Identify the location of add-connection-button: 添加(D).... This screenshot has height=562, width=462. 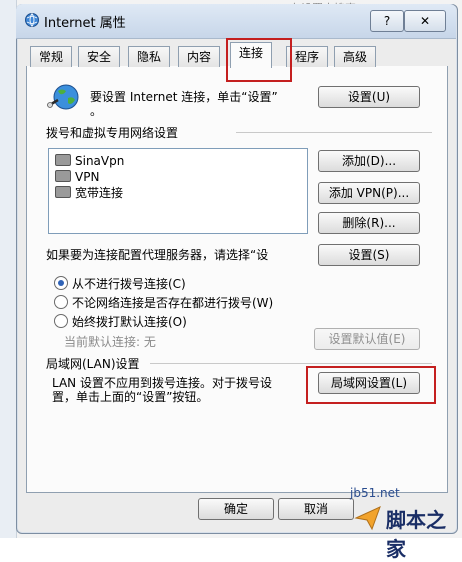
(369, 161).